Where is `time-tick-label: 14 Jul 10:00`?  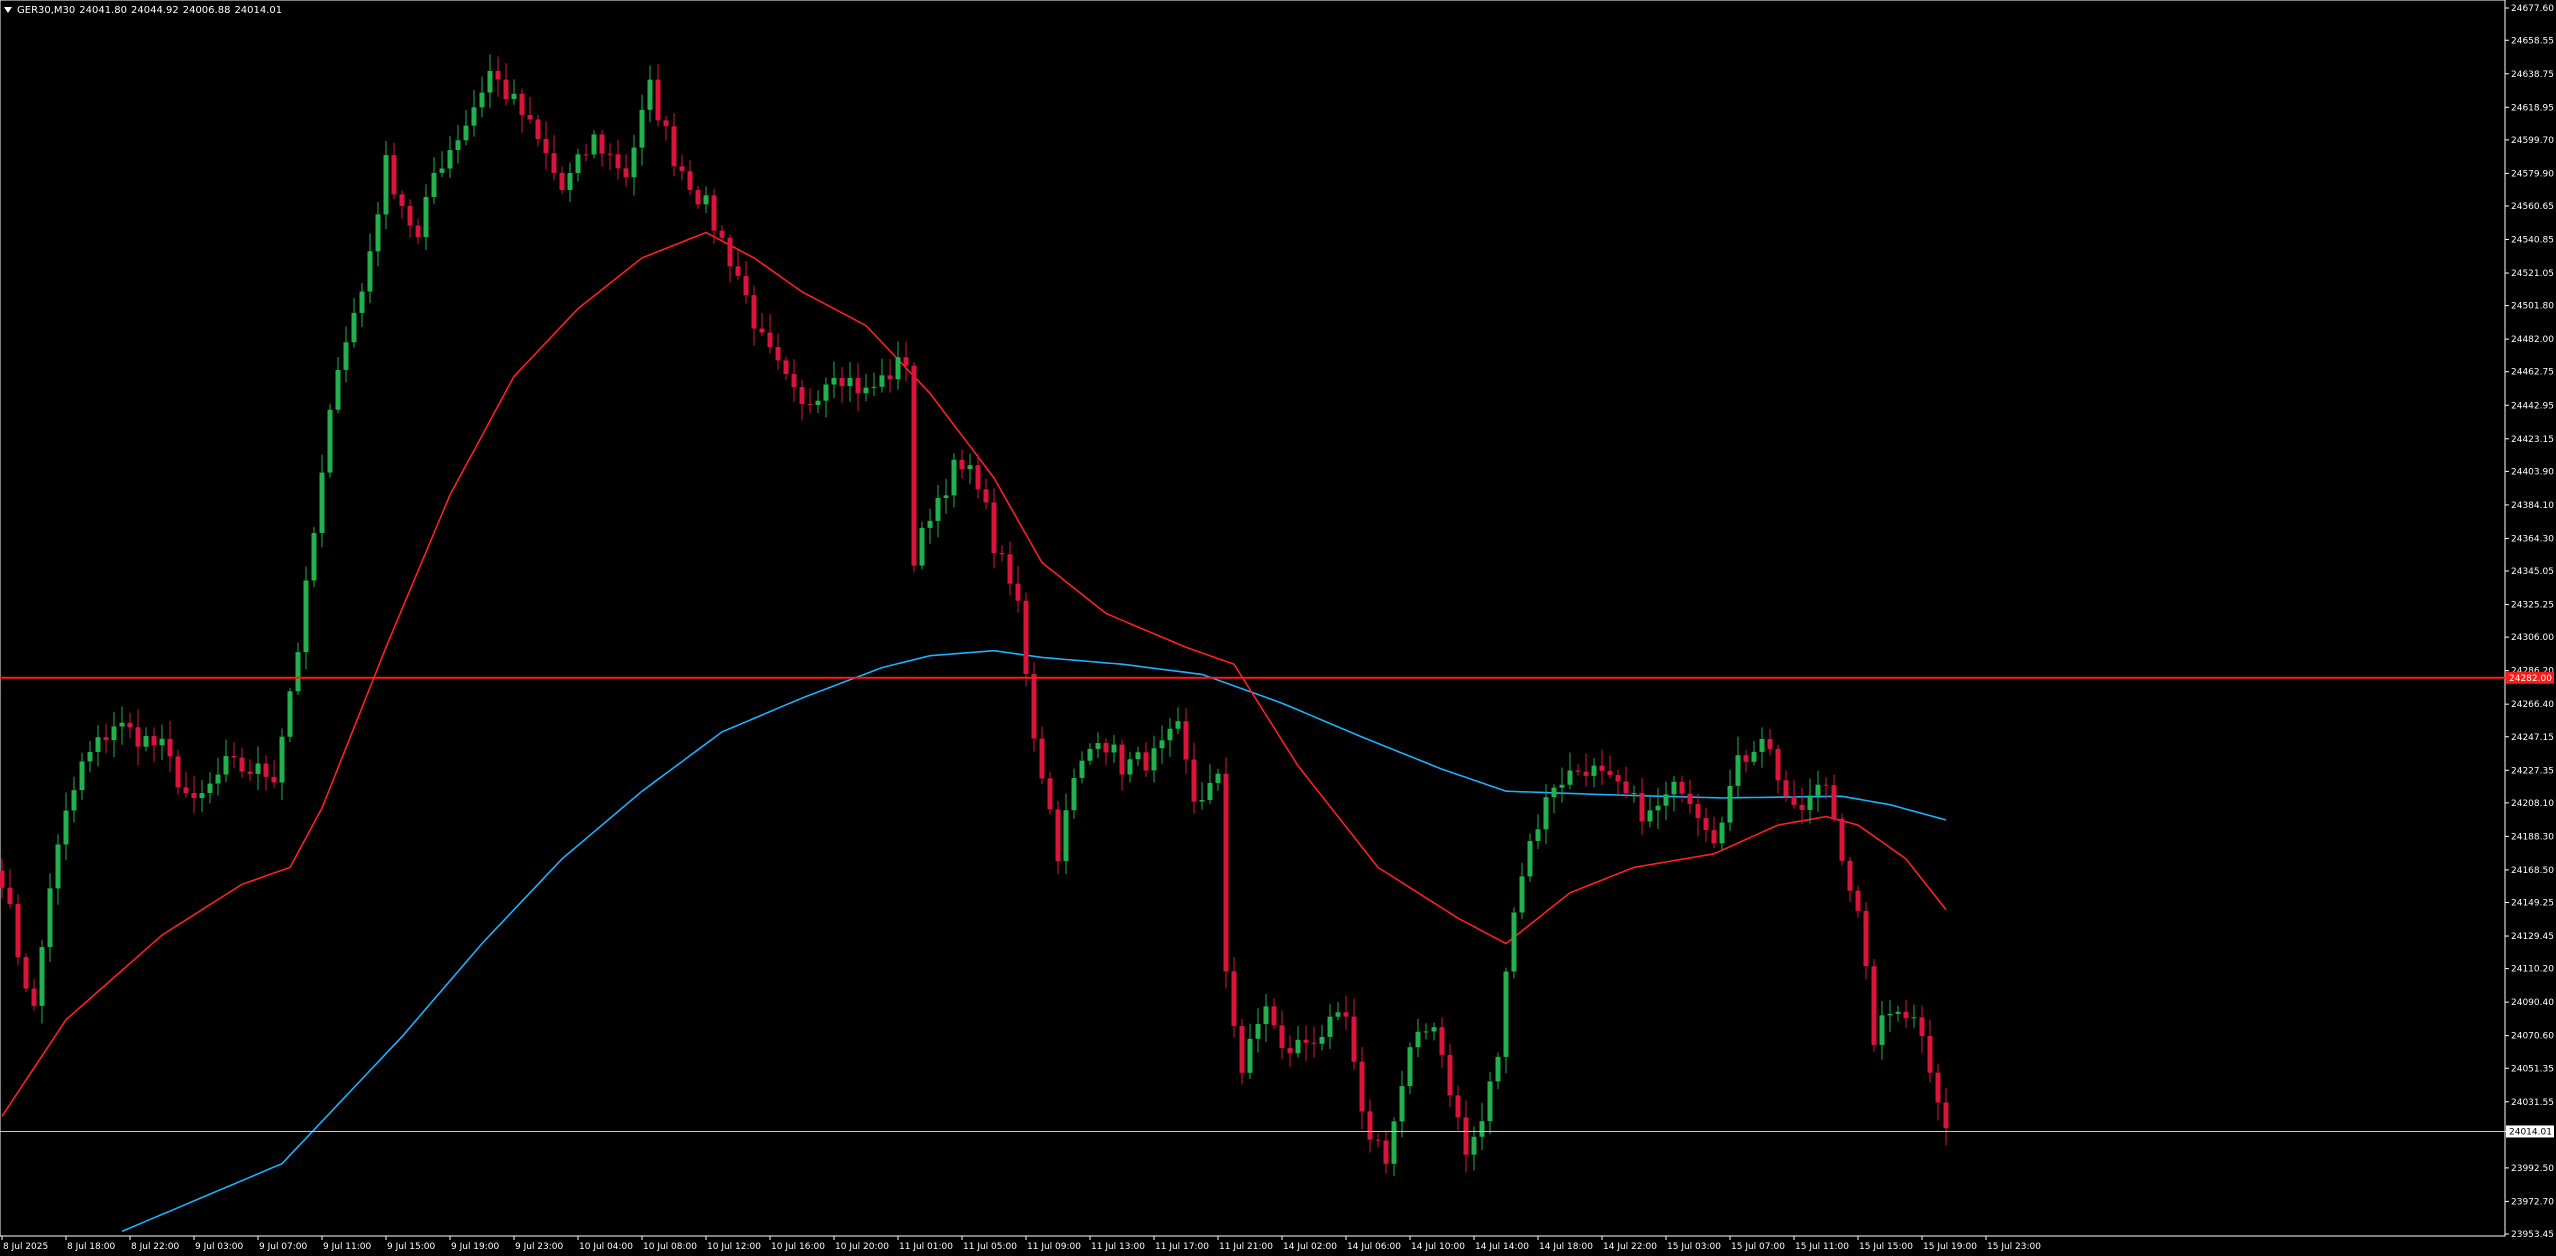
time-tick-label: 14 Jul 10:00 is located at coordinates (1438, 1247).